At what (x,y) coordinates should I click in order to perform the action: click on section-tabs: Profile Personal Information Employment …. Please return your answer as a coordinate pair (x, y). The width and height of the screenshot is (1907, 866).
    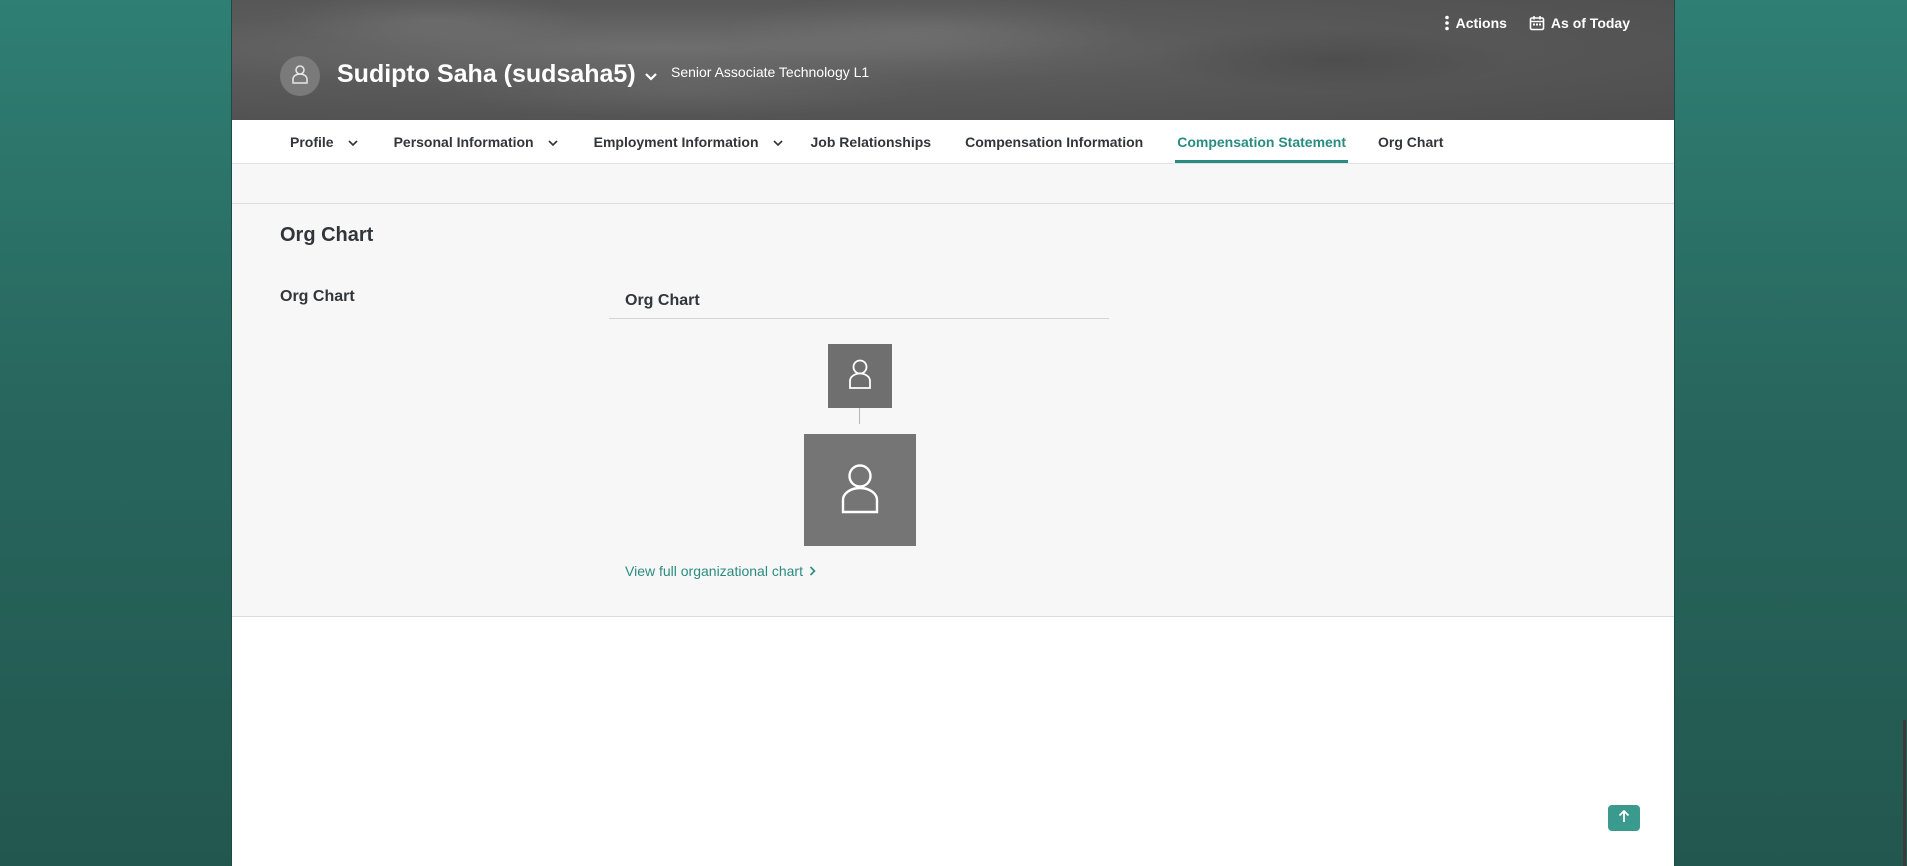
    Looking at the image, I should click on (953, 142).